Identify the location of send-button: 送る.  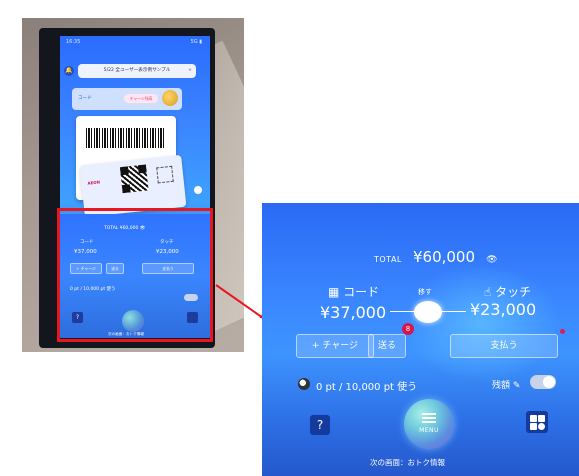
(387, 346).